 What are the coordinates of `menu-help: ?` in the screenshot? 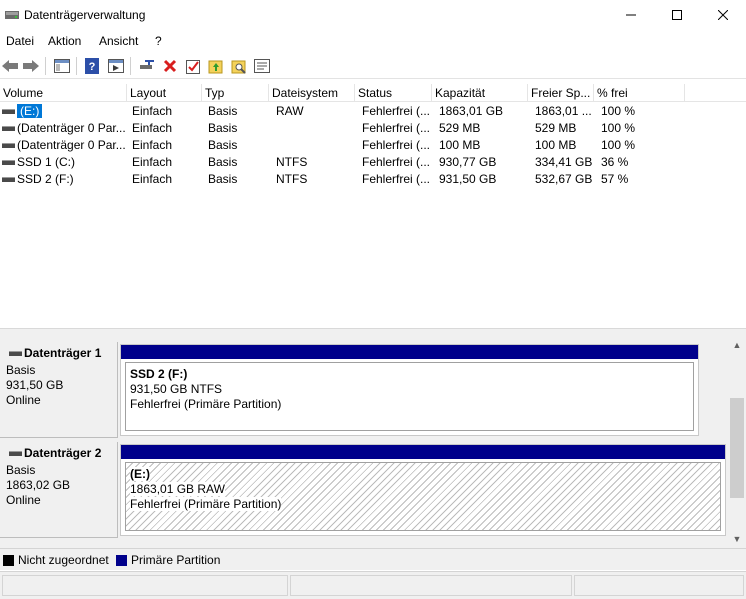 It's located at (158, 41).